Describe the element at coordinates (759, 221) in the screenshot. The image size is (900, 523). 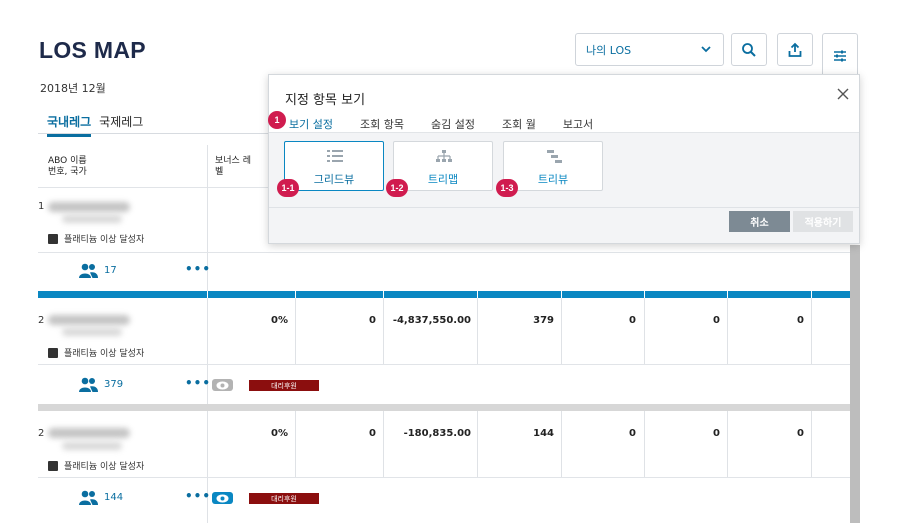
I see `cancel-button: 취소` at that location.